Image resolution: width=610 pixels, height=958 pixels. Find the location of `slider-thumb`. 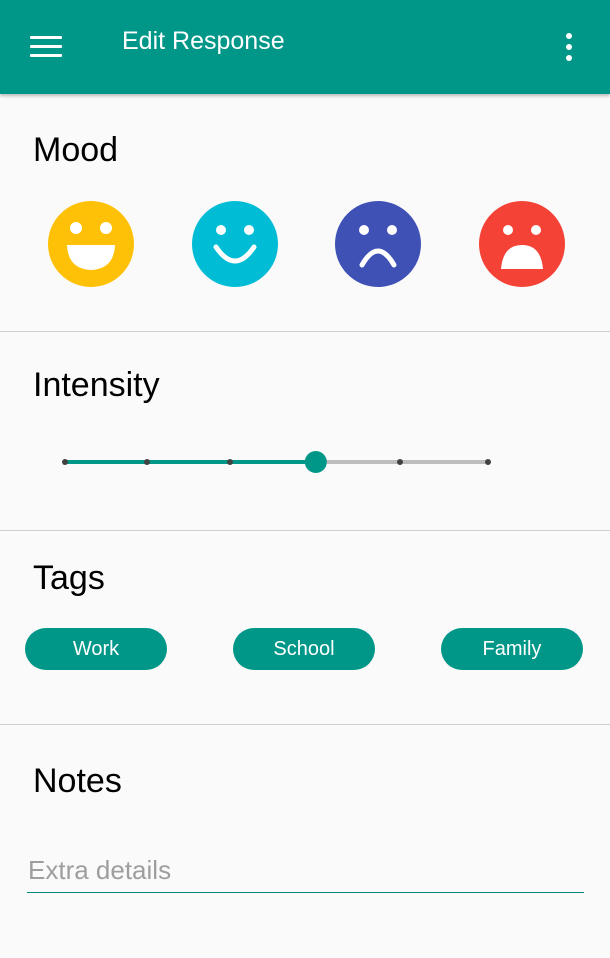

slider-thumb is located at coordinates (315, 462).